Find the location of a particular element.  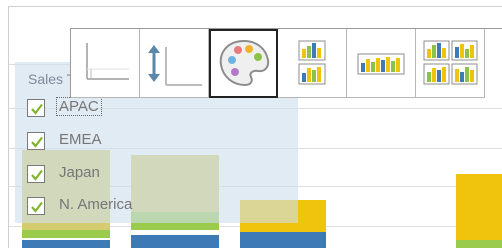

stacked-bar-small-multiples-icon is located at coordinates (312, 62).